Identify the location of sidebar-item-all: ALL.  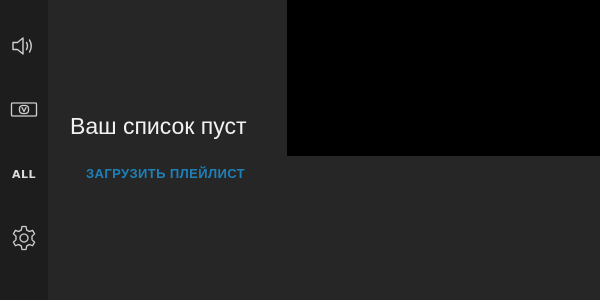
(24, 174).